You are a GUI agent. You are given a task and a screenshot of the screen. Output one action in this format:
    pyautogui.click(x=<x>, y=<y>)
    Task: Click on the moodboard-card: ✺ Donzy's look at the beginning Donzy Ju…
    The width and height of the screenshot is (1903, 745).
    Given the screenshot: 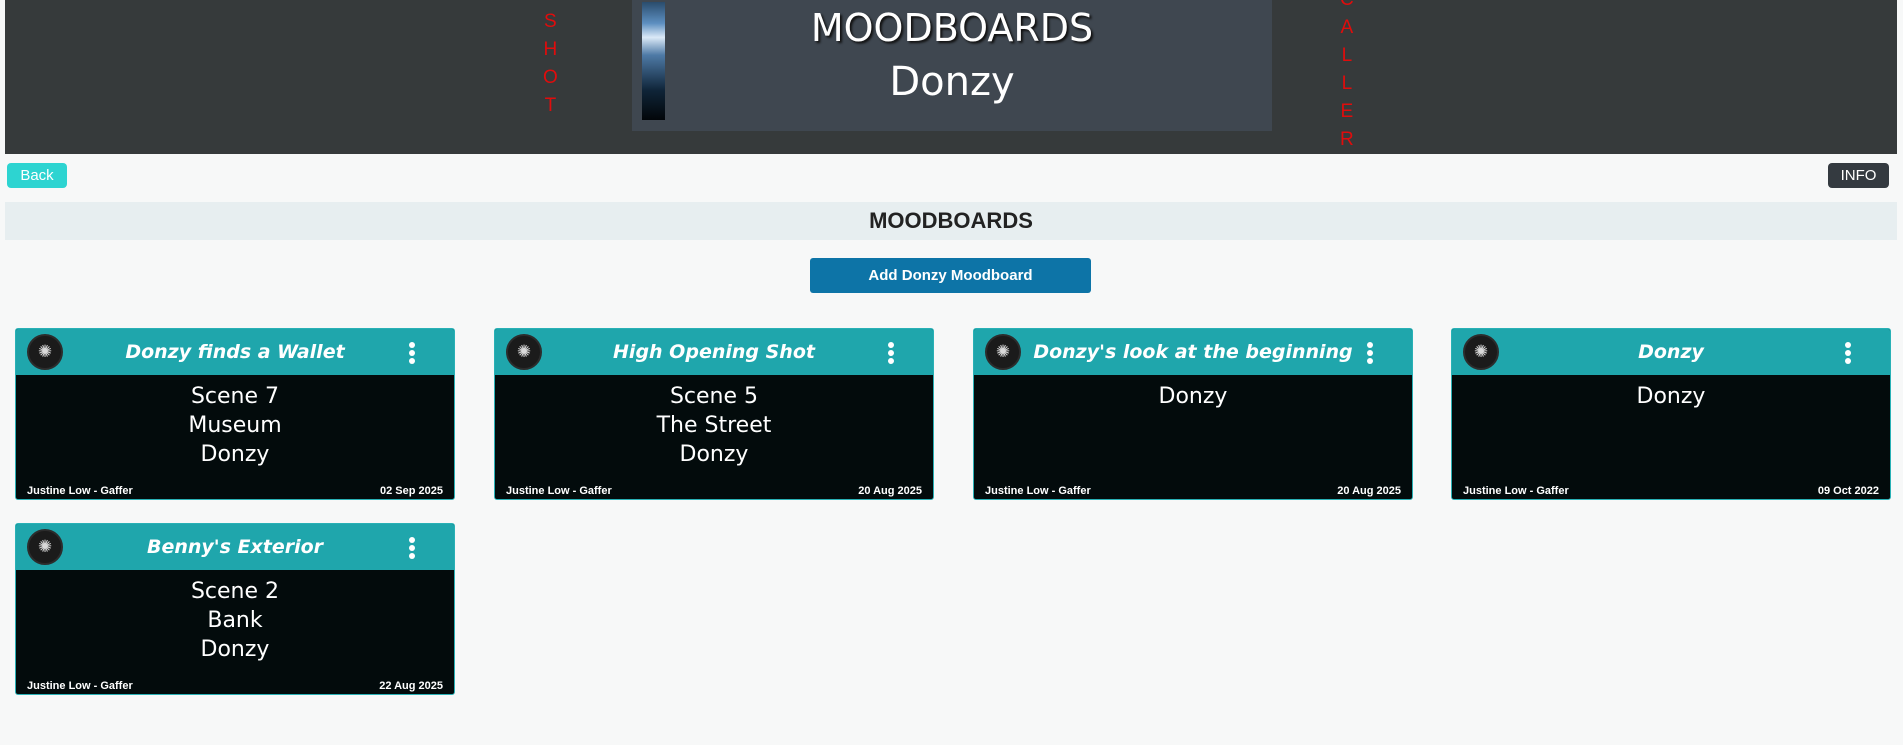 What is the action you would take?
    pyautogui.click(x=1193, y=414)
    